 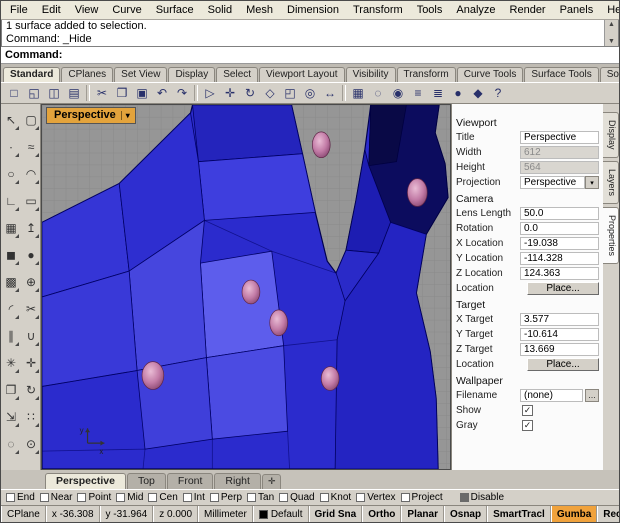 I want to click on menu-analyze: Analyze, so click(x=475, y=10).